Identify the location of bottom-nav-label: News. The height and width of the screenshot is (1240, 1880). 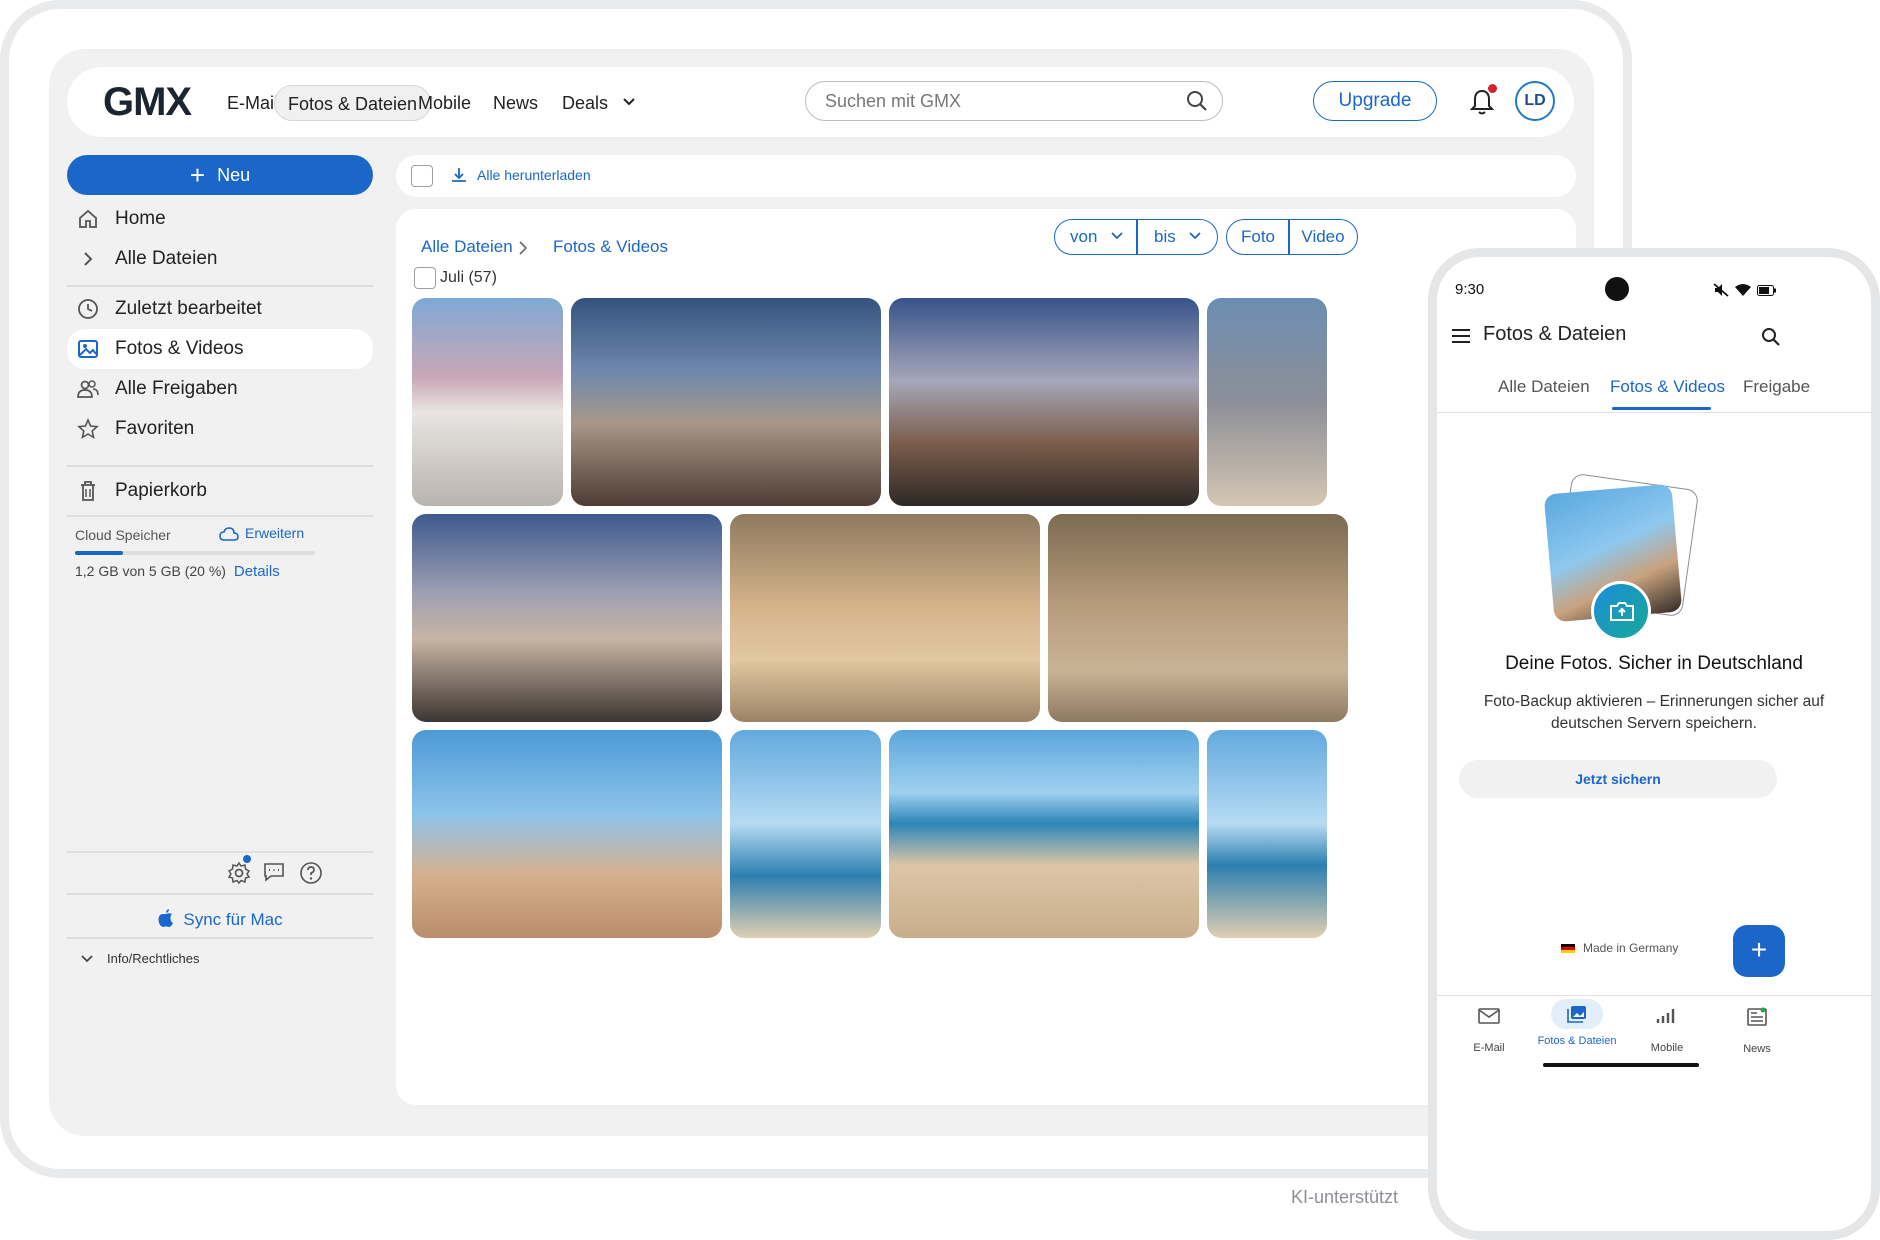
(1757, 1049).